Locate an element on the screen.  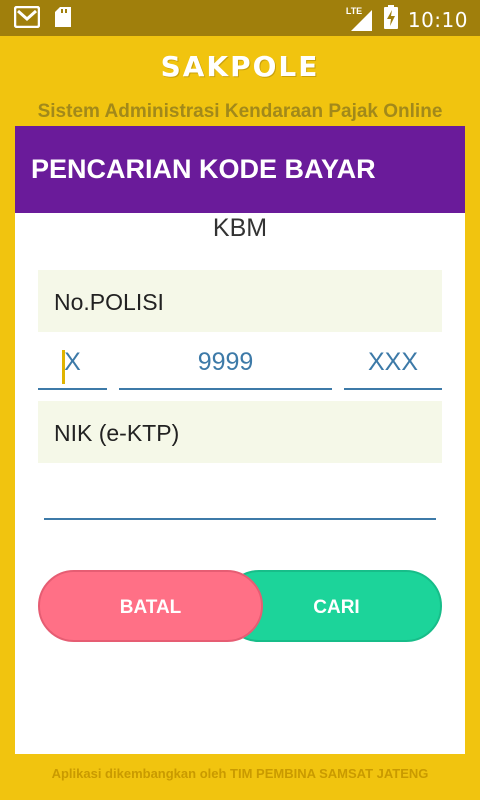
card-header: PENCARIAN KODE BAYAR is located at coordinates (240, 169).